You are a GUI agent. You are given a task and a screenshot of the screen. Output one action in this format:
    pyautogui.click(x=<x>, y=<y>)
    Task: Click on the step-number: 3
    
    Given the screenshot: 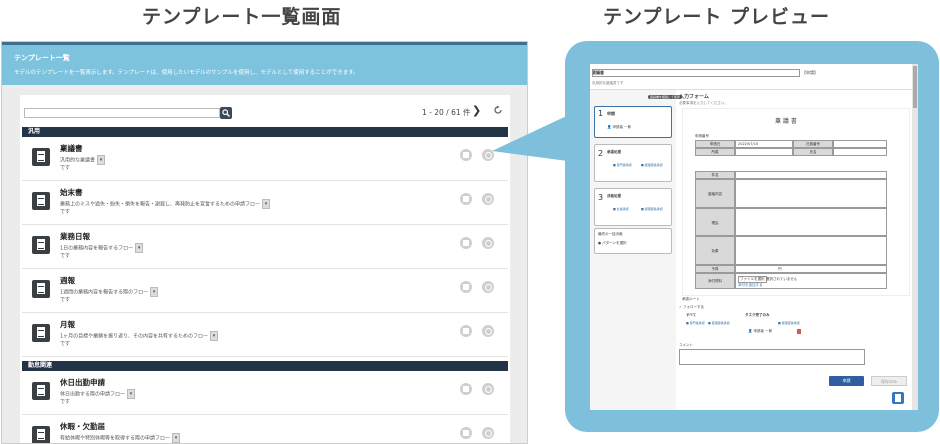 What is the action you would take?
    pyautogui.click(x=601, y=197)
    